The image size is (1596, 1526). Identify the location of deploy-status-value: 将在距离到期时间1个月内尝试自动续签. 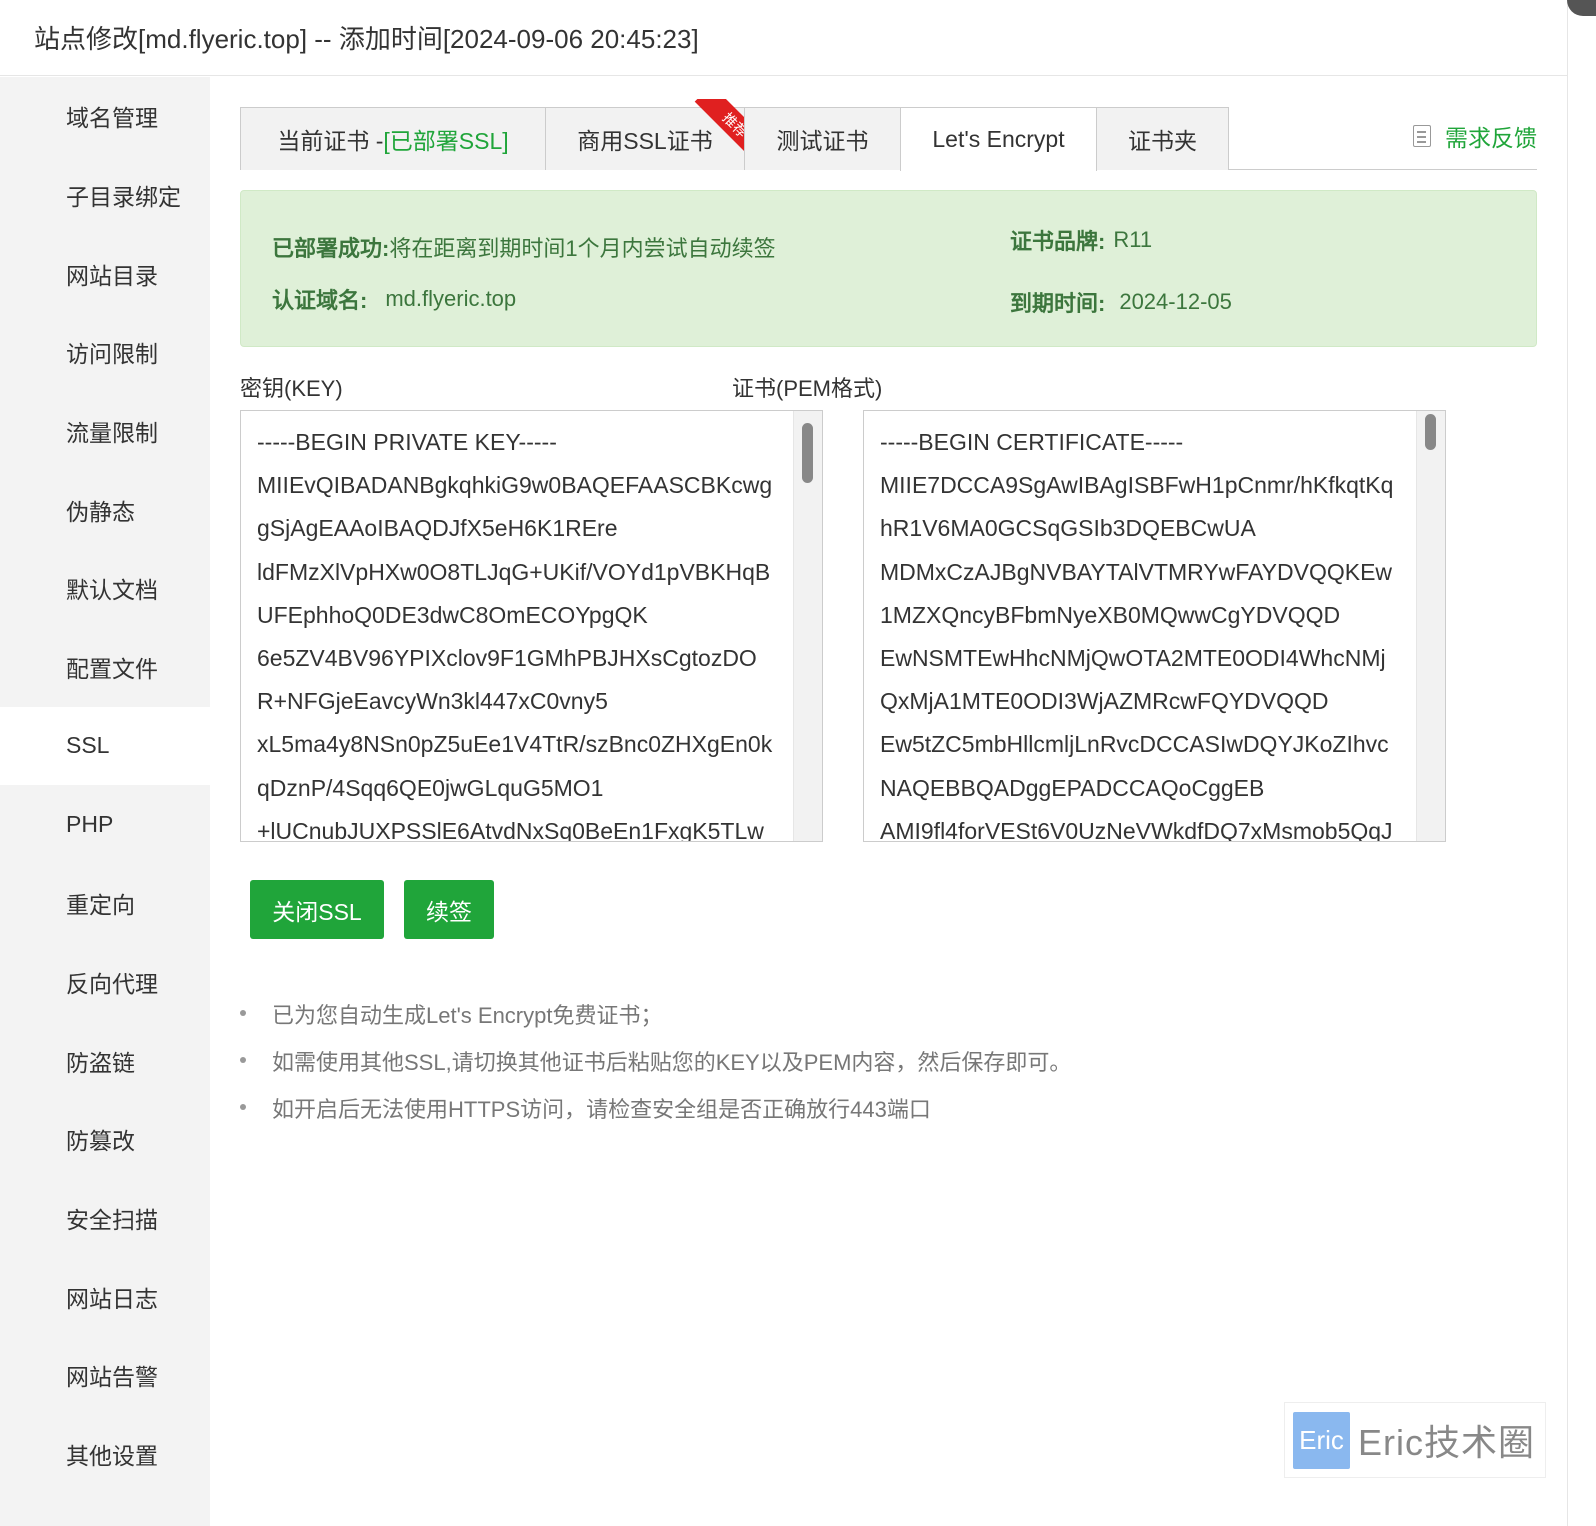
(582, 248).